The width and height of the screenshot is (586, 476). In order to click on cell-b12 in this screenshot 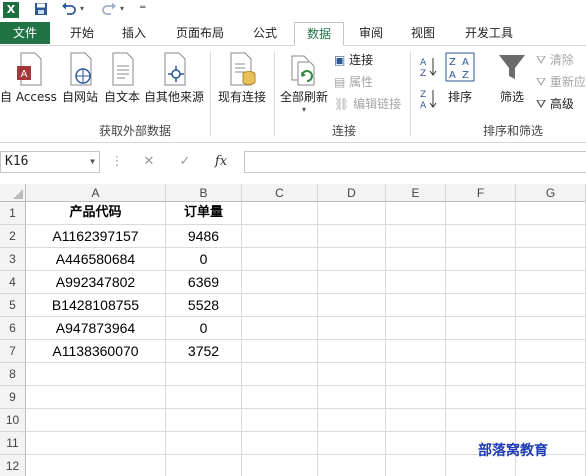, I will do `click(204, 465)`.